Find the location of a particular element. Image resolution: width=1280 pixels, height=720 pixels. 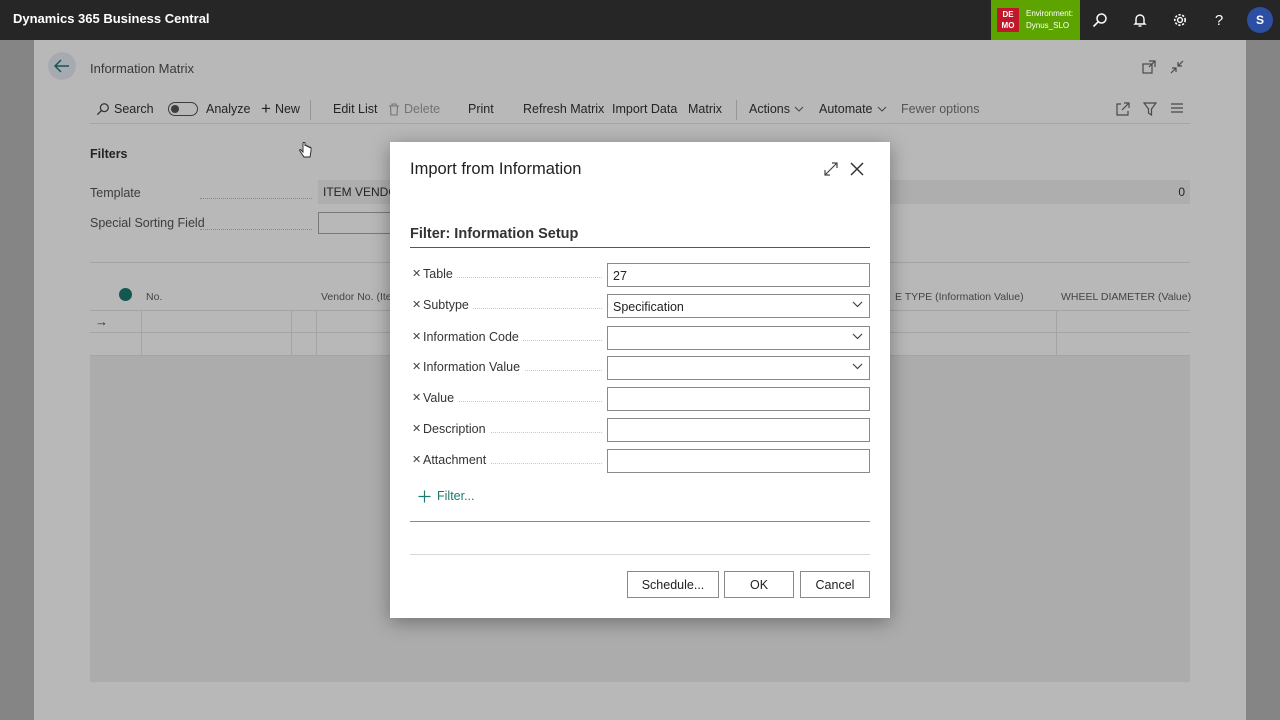

demo-badge: DE MO is located at coordinates (1008, 20).